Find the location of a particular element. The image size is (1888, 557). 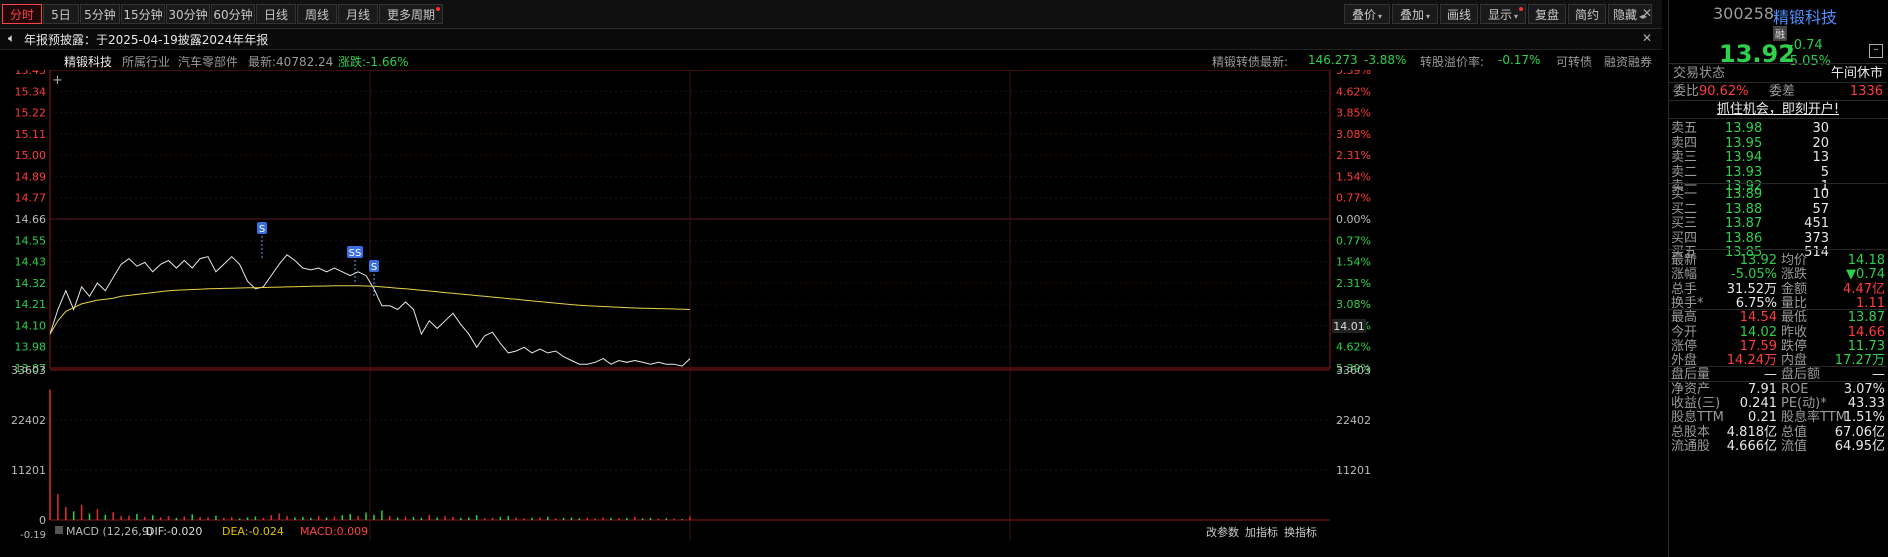

panel-stock-name: 精锻科技 is located at coordinates (1805, 16).